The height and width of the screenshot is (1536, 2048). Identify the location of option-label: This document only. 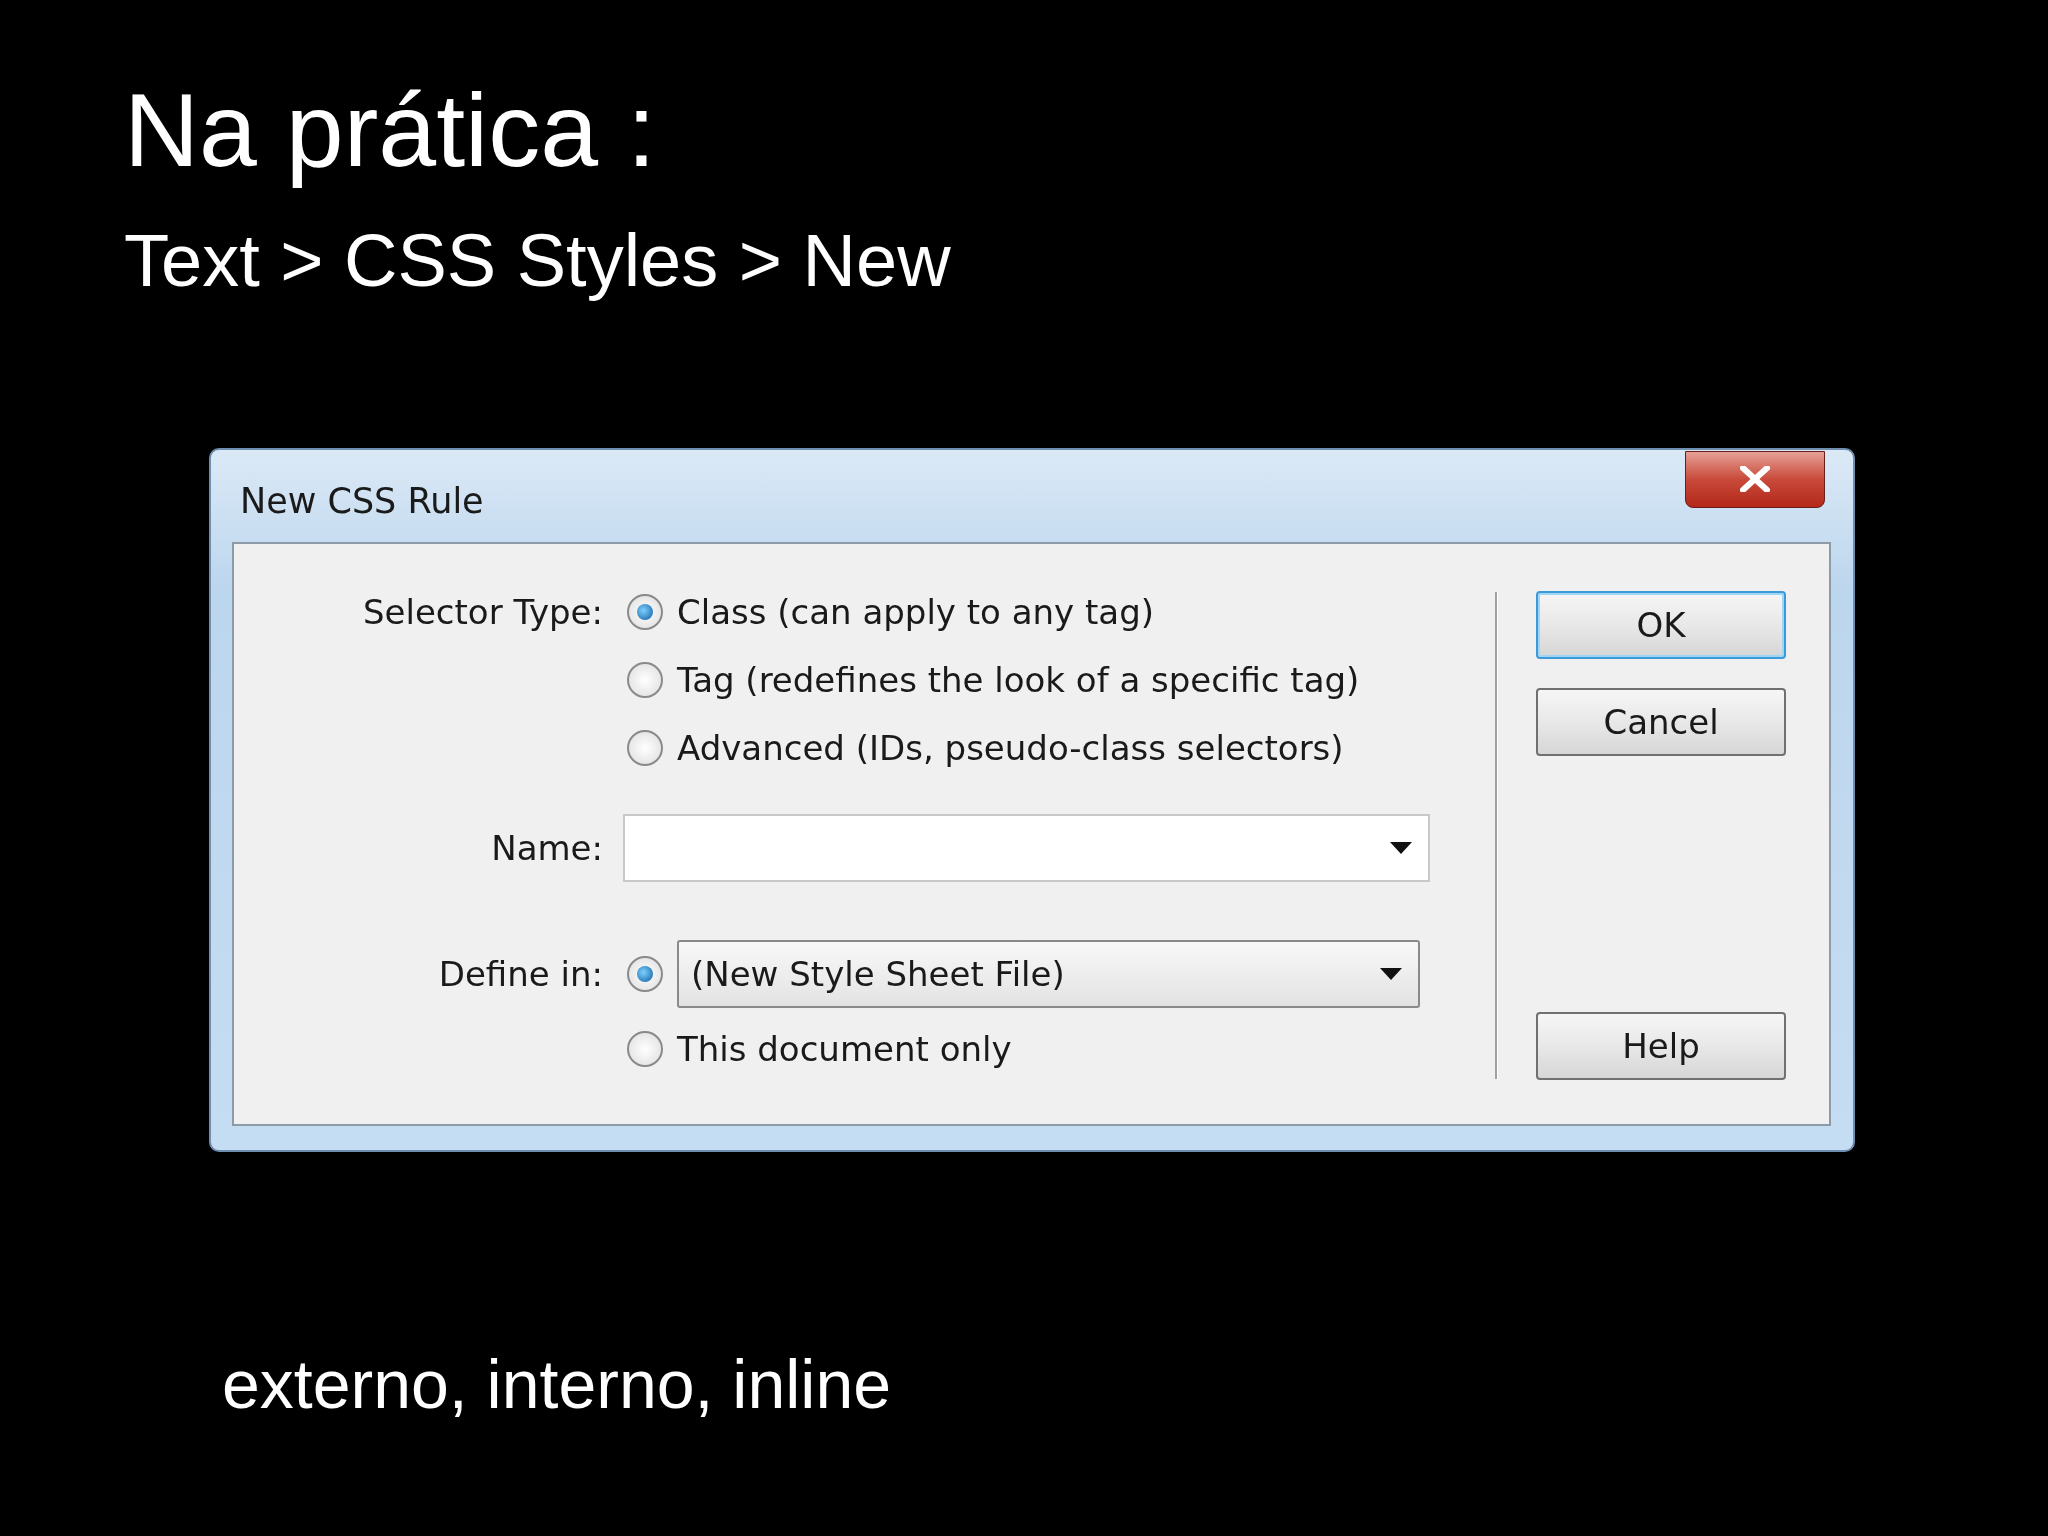
(844, 1049).